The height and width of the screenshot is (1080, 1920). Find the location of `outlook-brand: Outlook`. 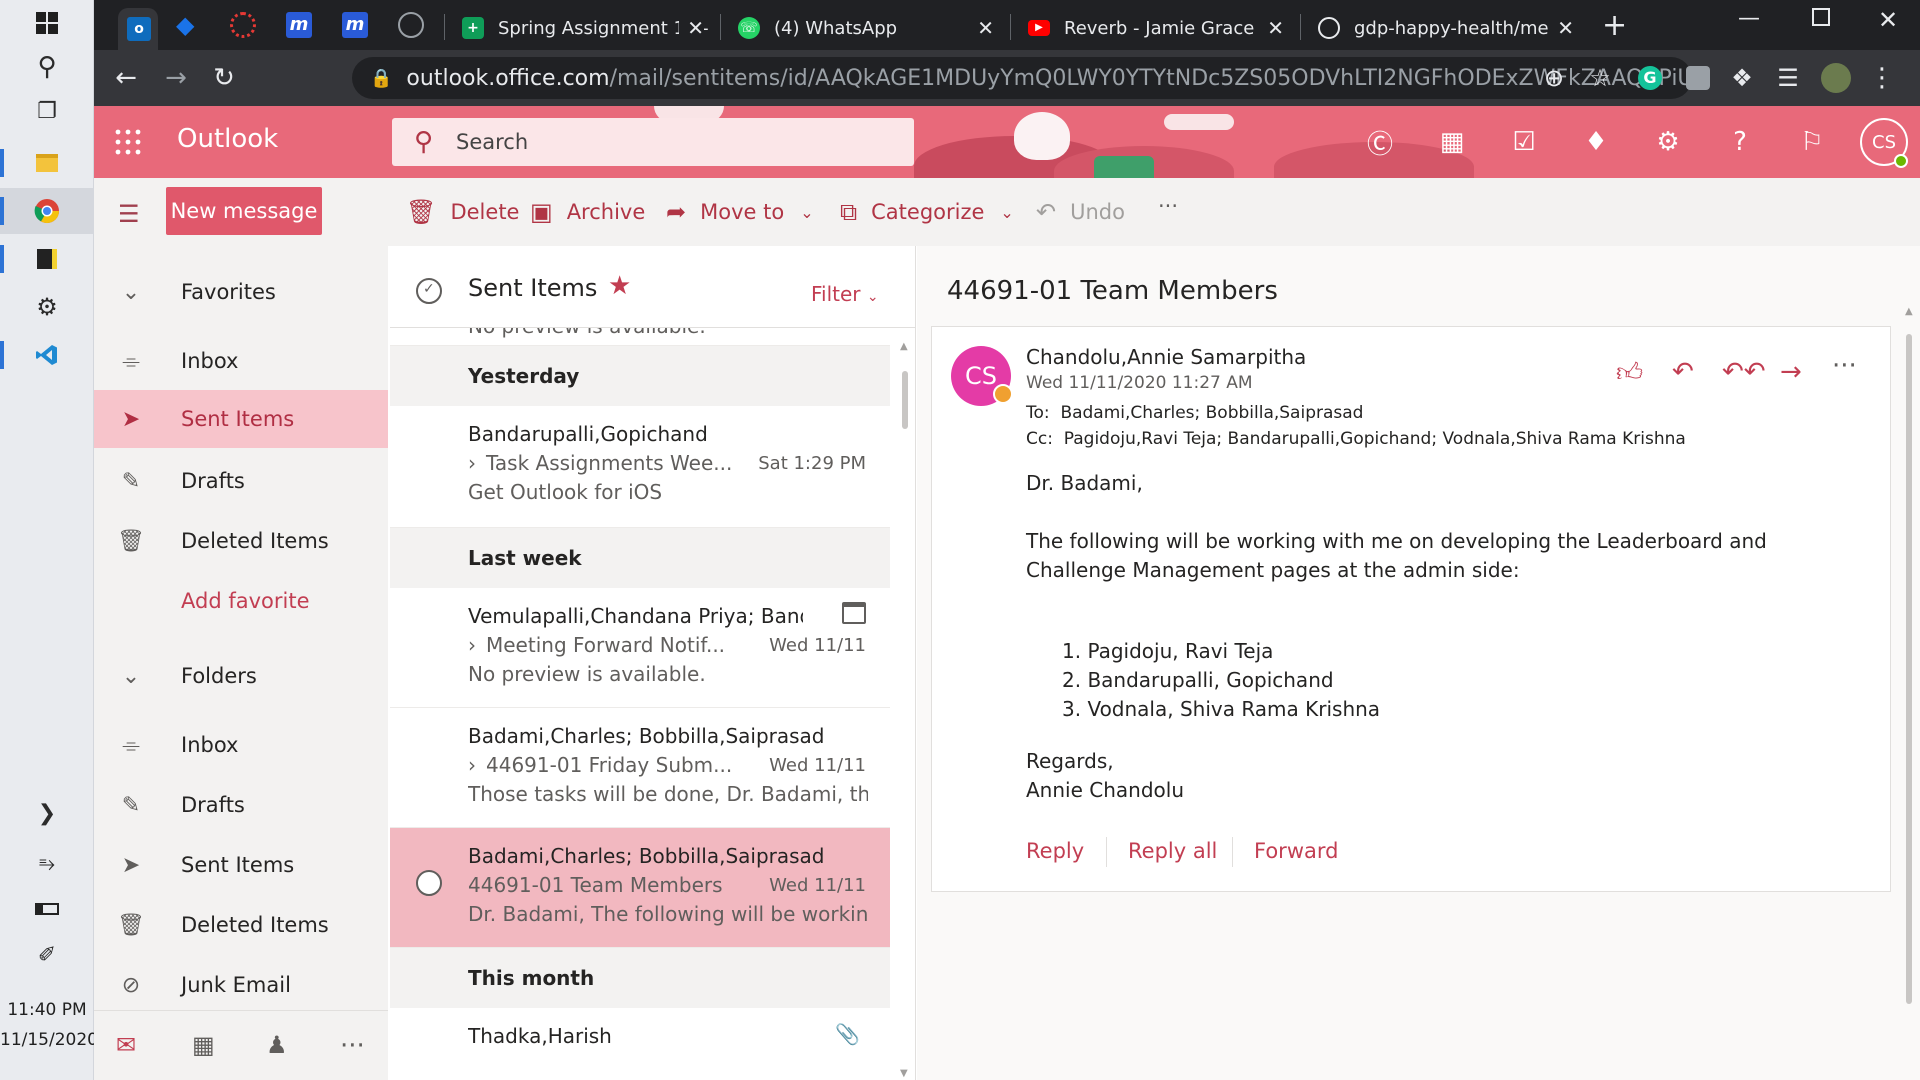

outlook-brand: Outlook is located at coordinates (227, 139).